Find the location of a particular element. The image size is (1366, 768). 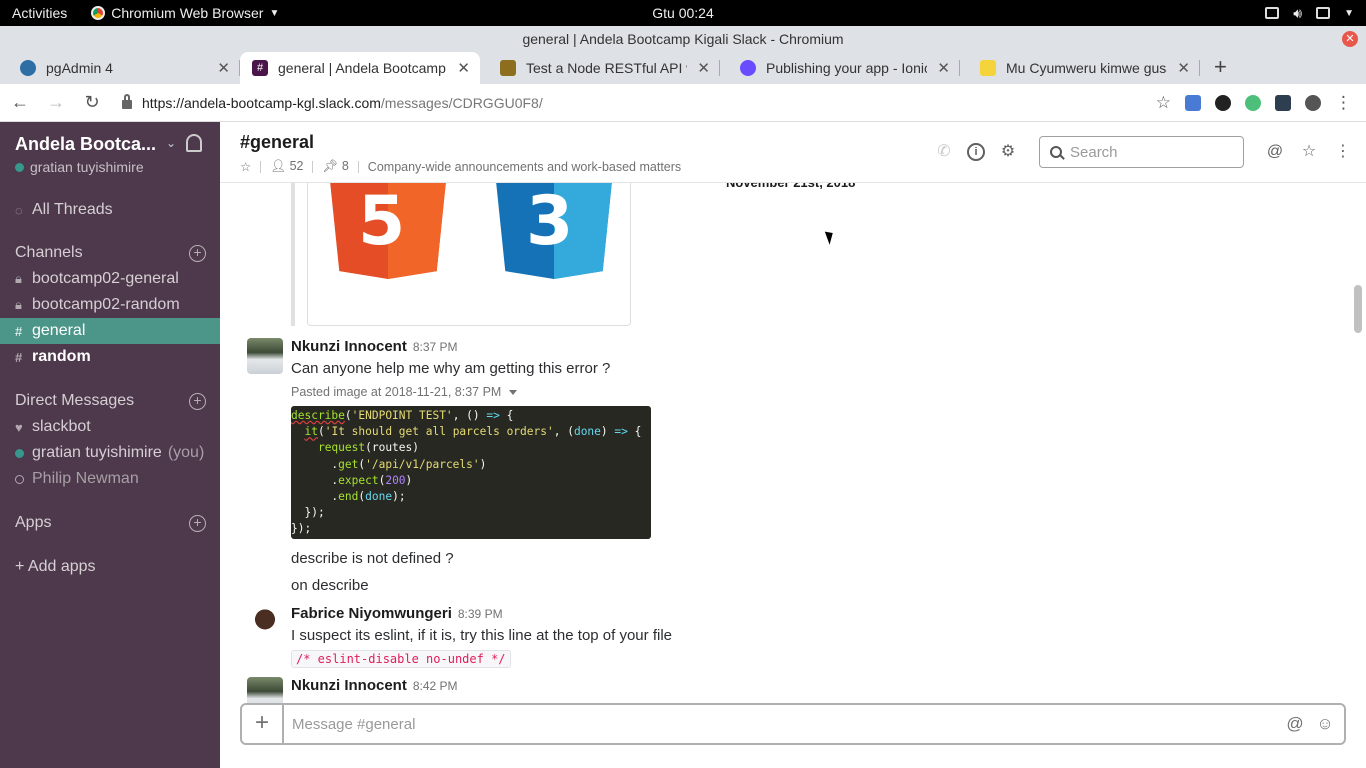

sidebar-item-label: Philip Newman is located at coordinates (85, 478).